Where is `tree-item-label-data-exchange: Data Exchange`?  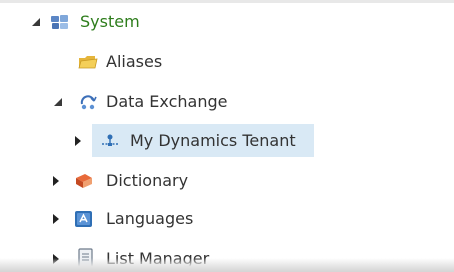 tree-item-label-data-exchange: Data Exchange is located at coordinates (166, 102).